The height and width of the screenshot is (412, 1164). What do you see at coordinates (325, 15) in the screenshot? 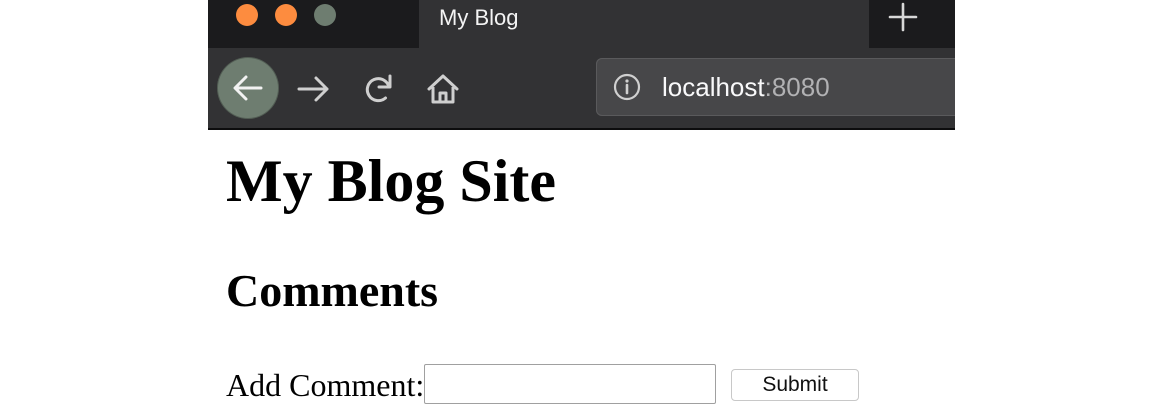
I see `maximize-window-dot` at bounding box center [325, 15].